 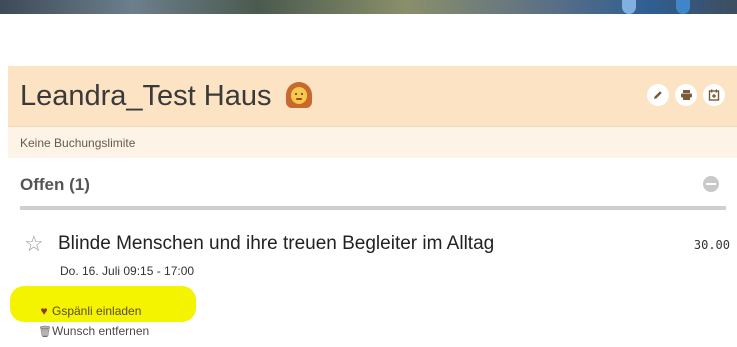 I want to click on invite-friend-link: ♥ Gspänli einladen, so click(x=89, y=311).